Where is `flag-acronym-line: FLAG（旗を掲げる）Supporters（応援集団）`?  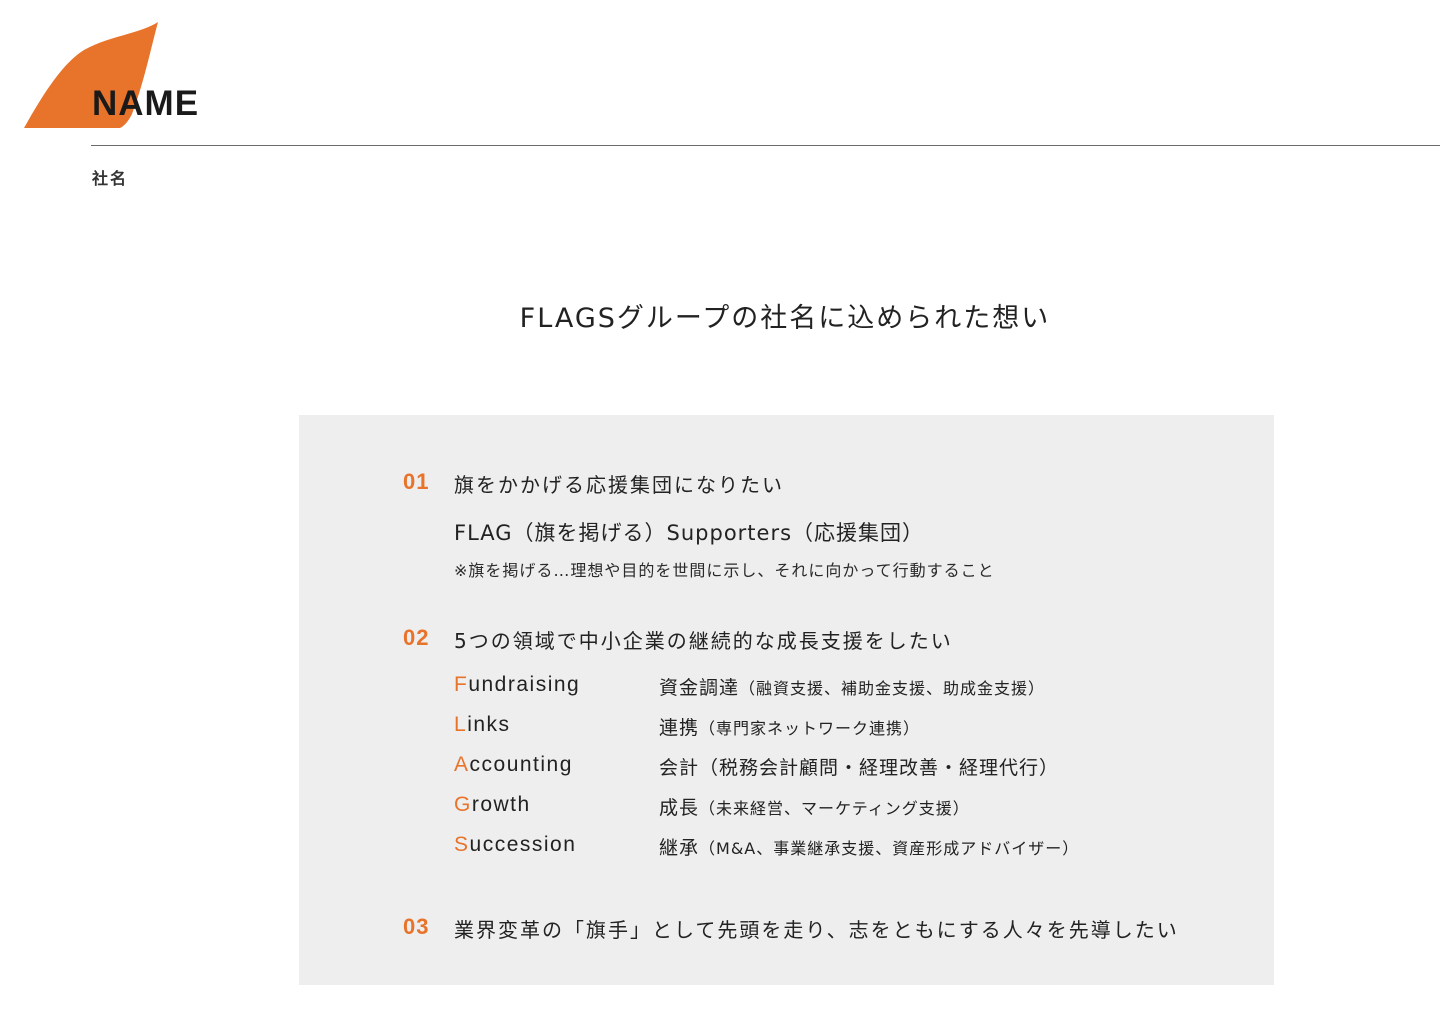 flag-acronym-line: FLAG（旗を掲げる）Supporters（応援集団） is located at coordinates (689, 533).